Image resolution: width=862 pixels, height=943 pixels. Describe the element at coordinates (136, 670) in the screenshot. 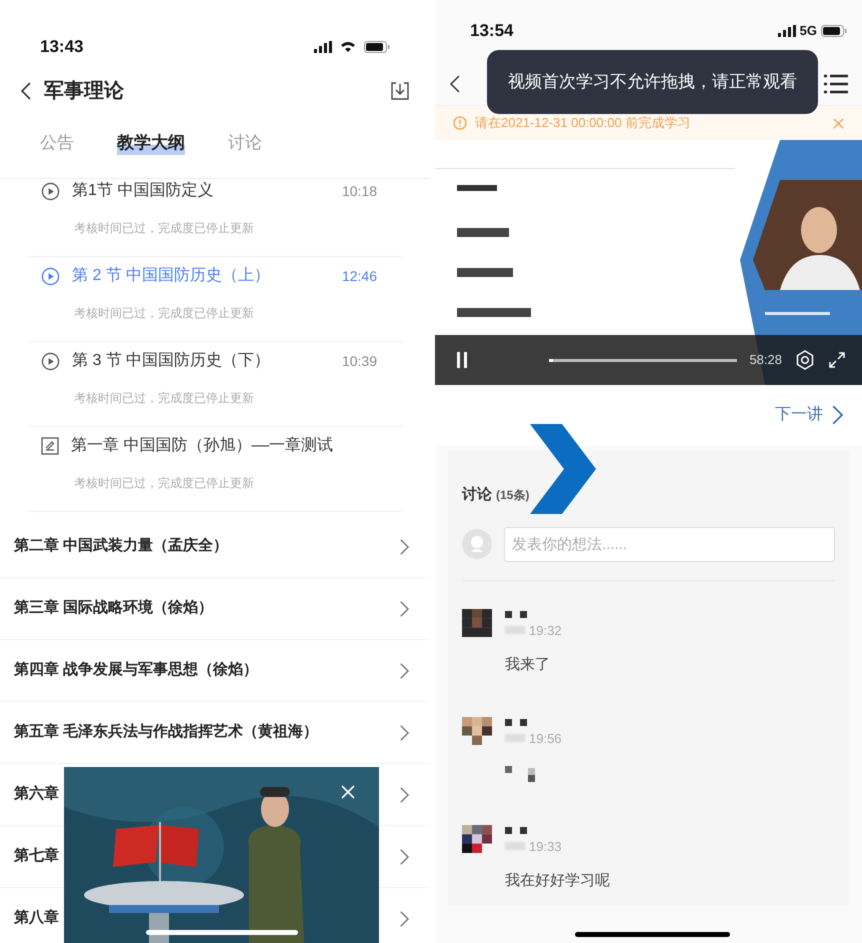

I see `chapter-title: 第四章 战争发展与军事思想（徐焰）` at that location.